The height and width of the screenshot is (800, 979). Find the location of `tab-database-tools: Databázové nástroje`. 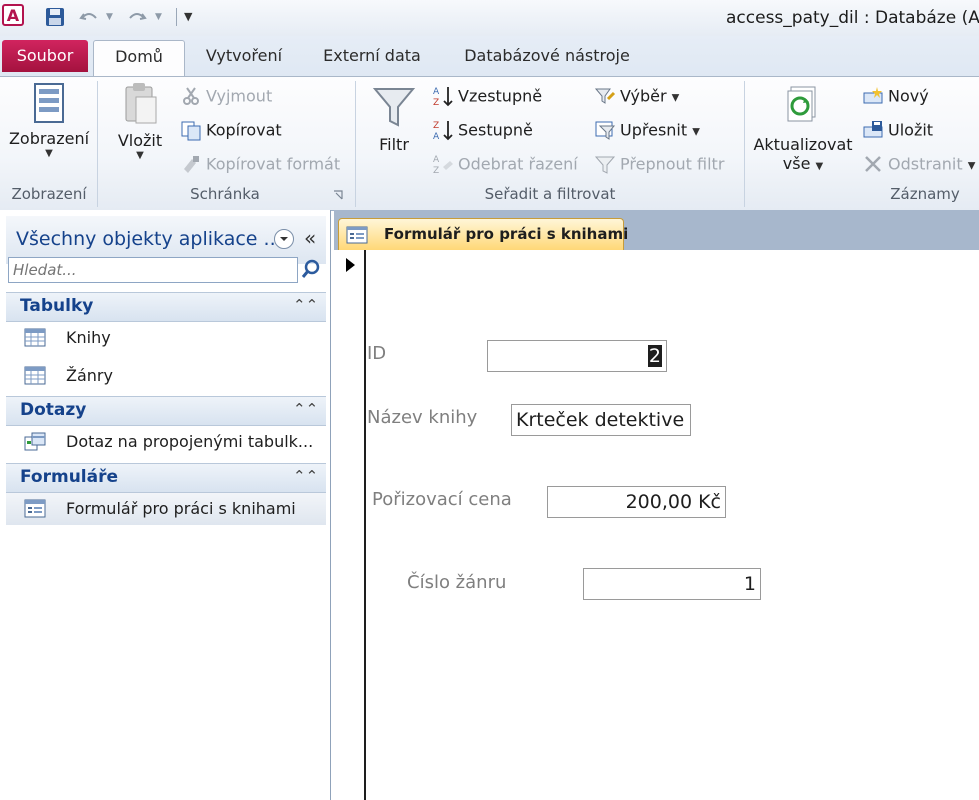

tab-database-tools: Databázové nástroje is located at coordinates (547, 56).